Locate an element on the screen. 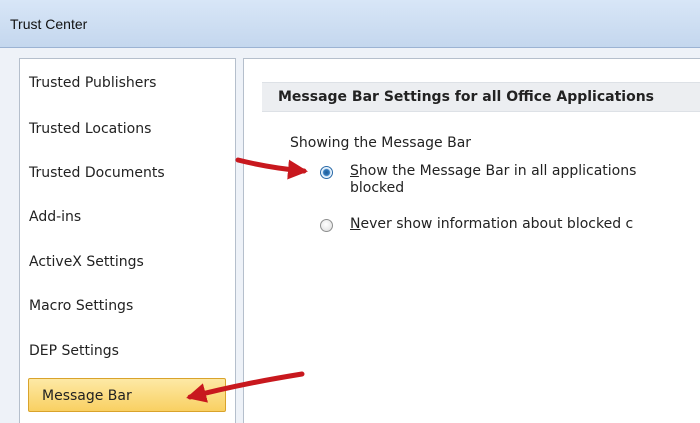  nav-item-trusted-locations: Trusted Locations is located at coordinates (90, 129).